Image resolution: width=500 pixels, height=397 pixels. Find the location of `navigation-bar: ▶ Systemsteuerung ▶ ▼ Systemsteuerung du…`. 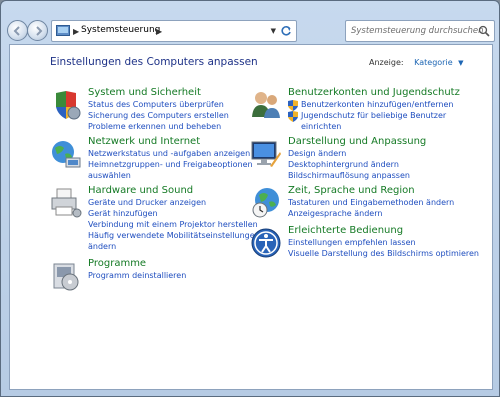

navigation-bar: ▶ Systemsteuerung ▶ ▼ Systemsteuerung du… is located at coordinates (251, 31).